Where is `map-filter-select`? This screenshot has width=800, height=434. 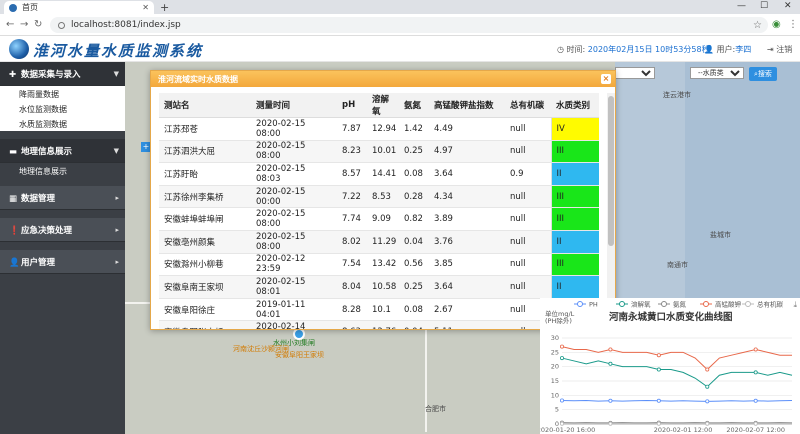
map-filter-select is located at coordinates (635, 73).